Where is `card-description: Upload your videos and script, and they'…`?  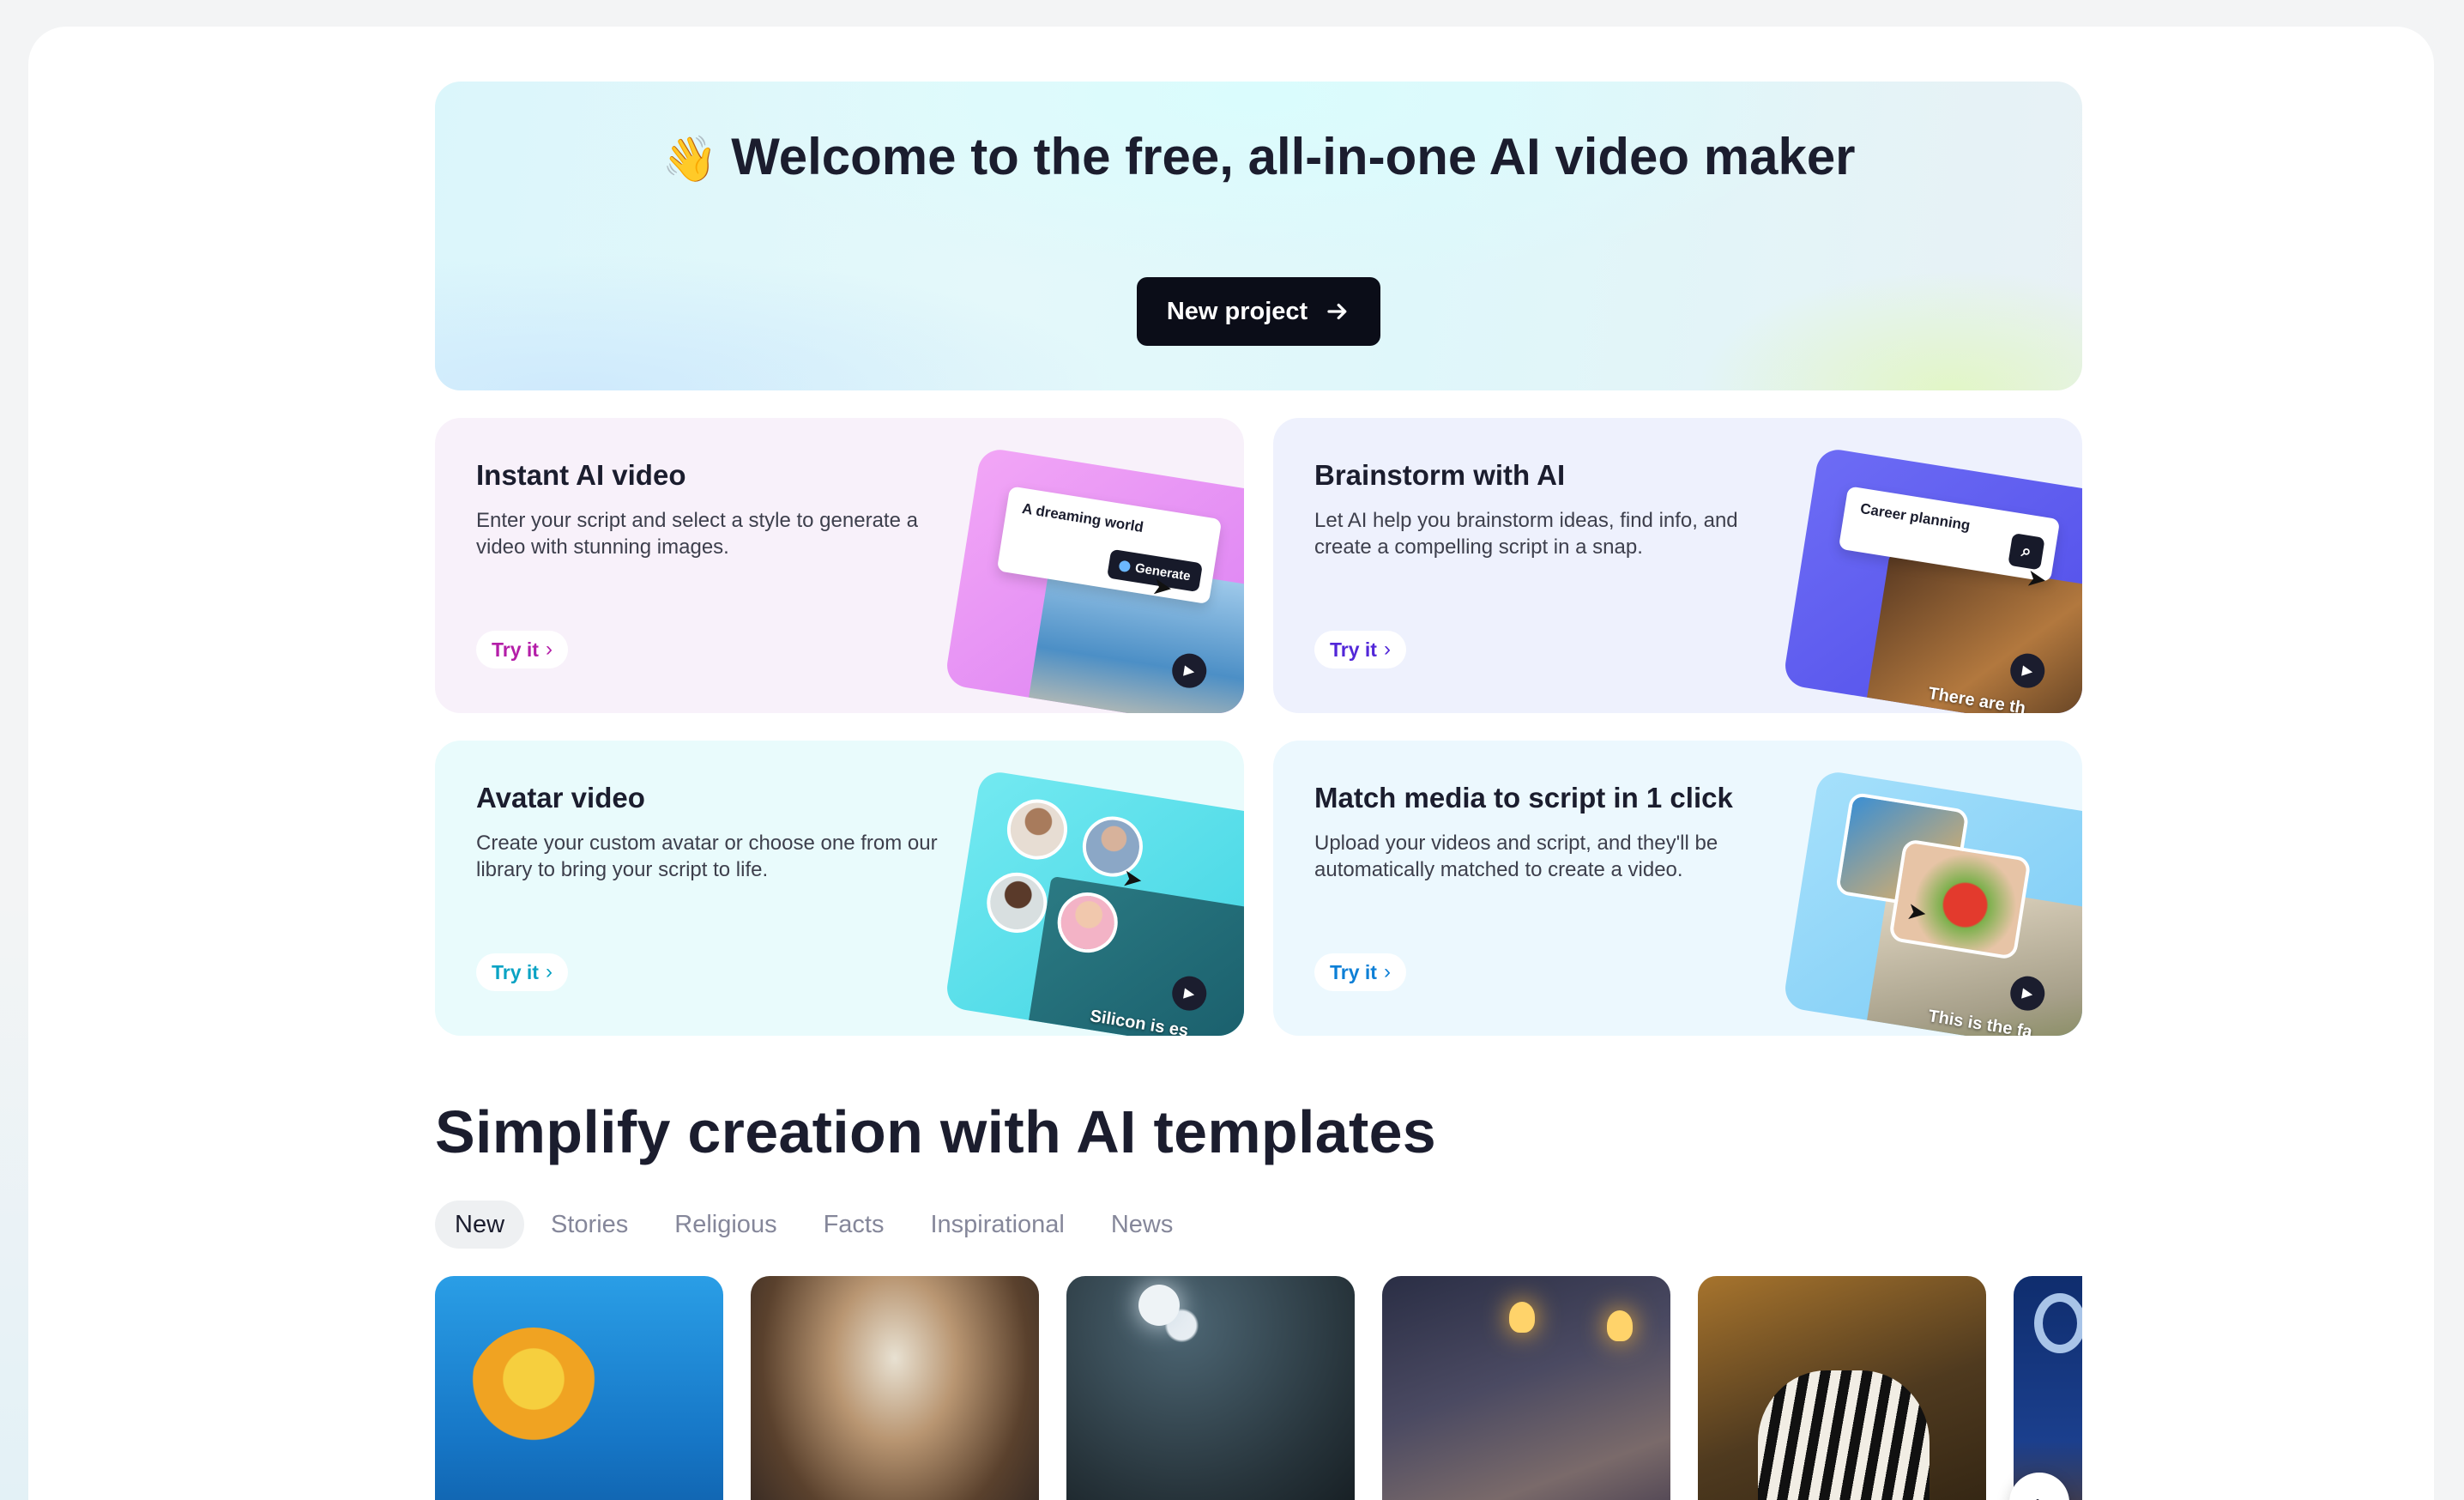 card-description: Upload your videos and script, and they'… is located at coordinates (1516, 856).